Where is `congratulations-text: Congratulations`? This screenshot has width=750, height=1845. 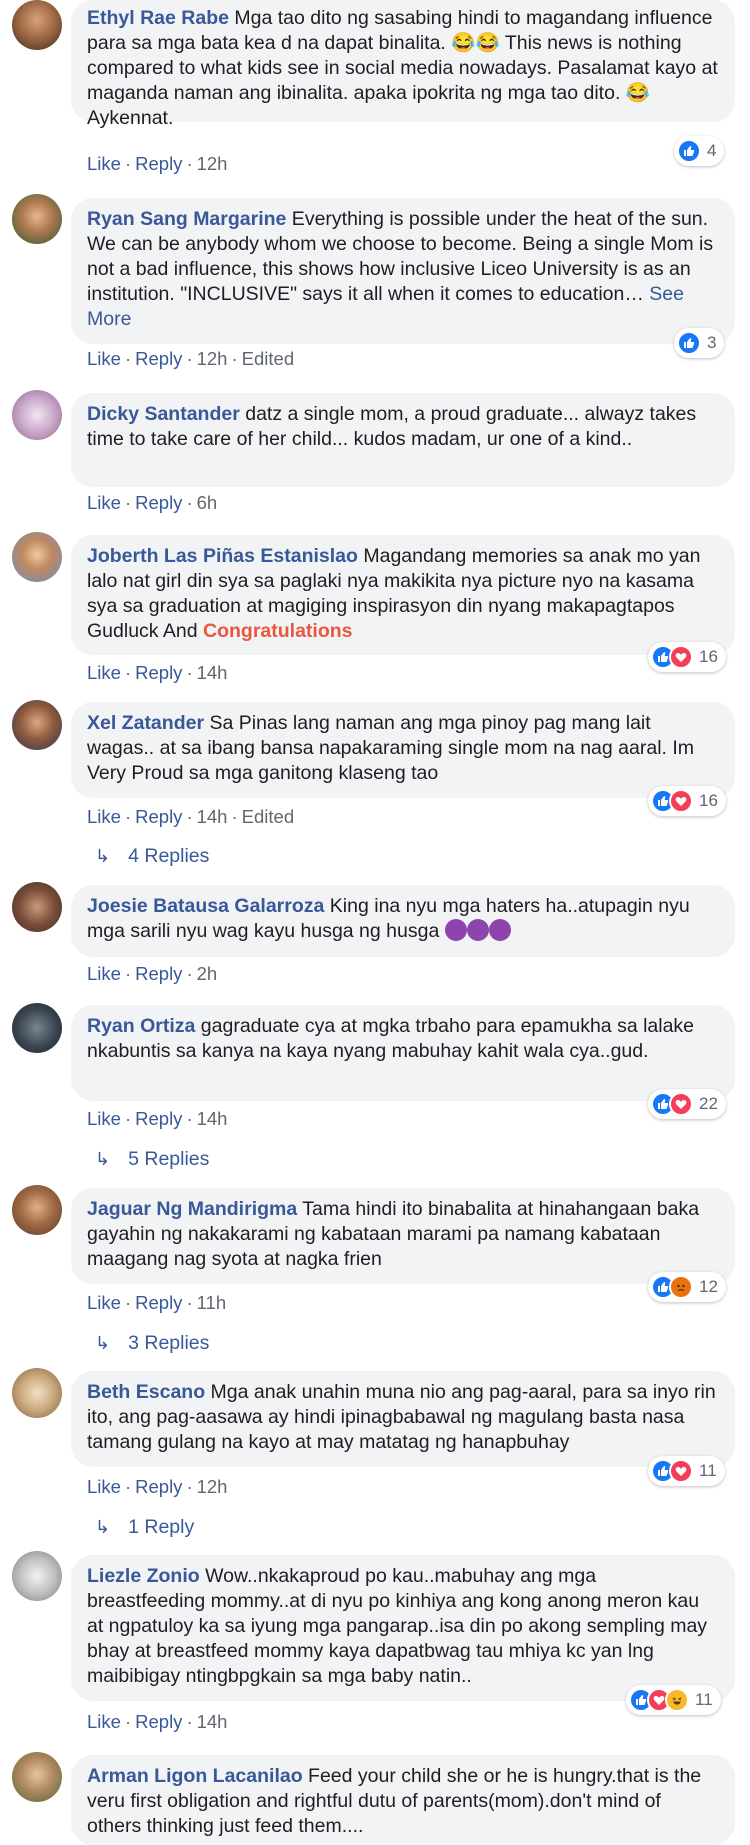
congratulations-text: Congratulations is located at coordinates (278, 631).